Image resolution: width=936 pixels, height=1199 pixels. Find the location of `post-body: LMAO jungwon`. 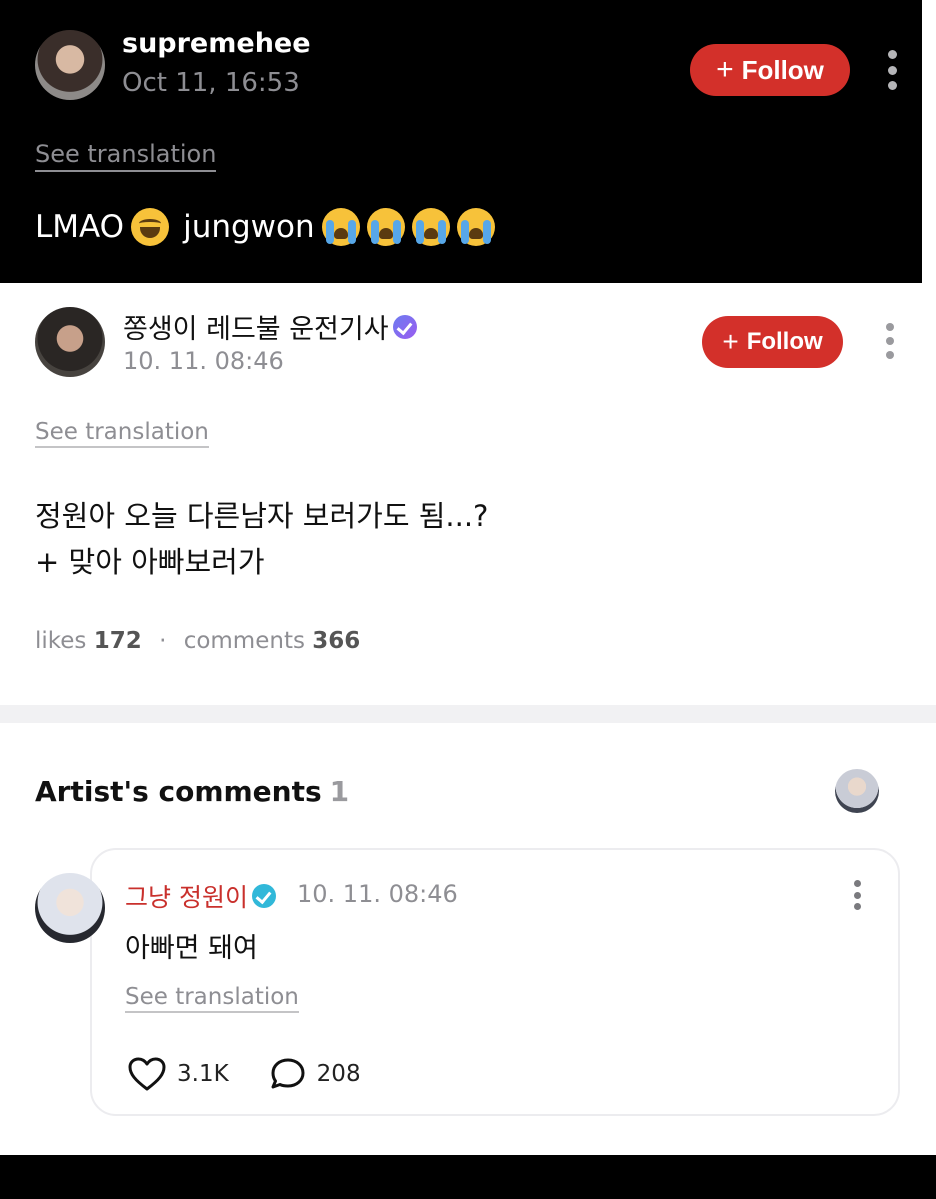

post-body: LMAO jungwon is located at coordinates (265, 227).